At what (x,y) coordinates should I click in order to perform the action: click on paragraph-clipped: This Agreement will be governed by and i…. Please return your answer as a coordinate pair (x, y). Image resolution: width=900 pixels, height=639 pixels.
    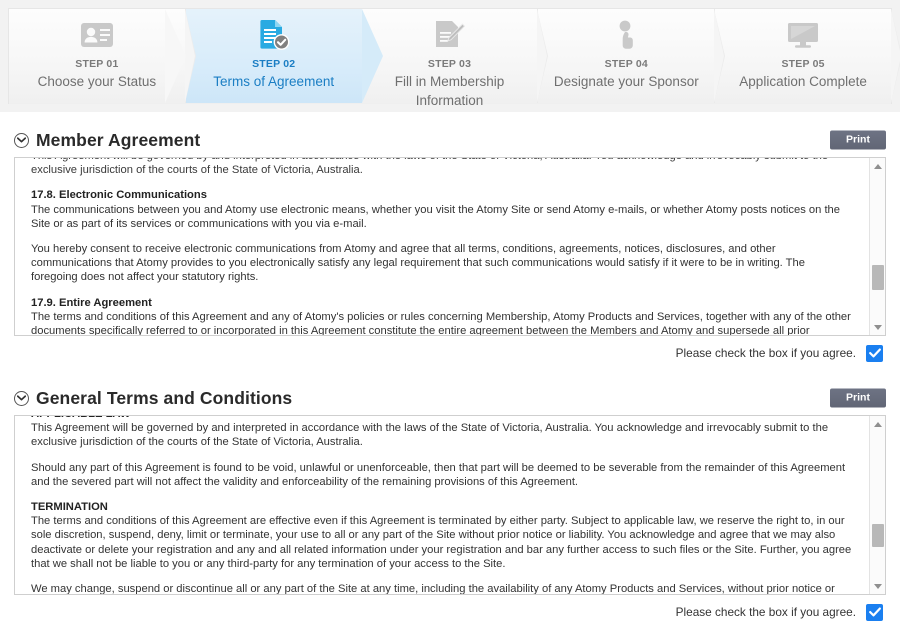
    Looking at the image, I should click on (429, 167).